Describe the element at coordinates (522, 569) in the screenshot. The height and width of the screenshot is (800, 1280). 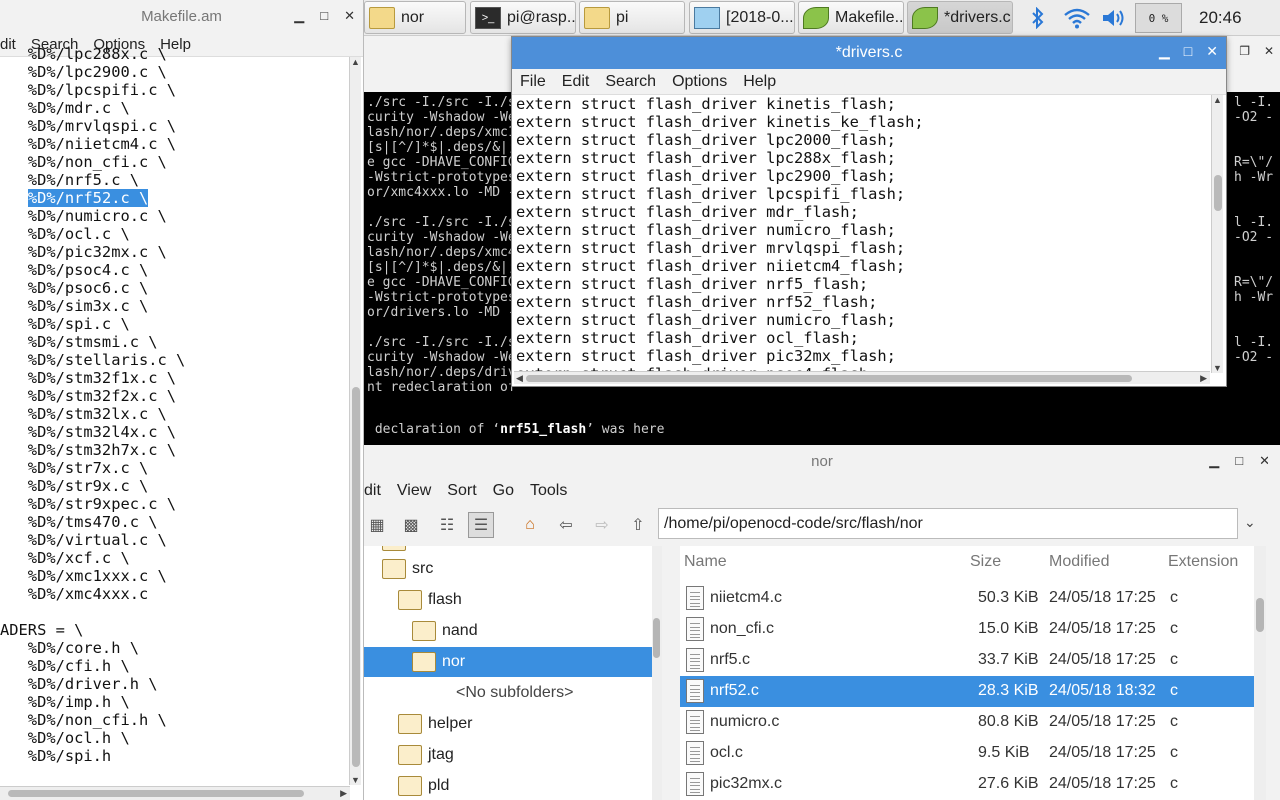
I see `tree-item-src: src` at that location.